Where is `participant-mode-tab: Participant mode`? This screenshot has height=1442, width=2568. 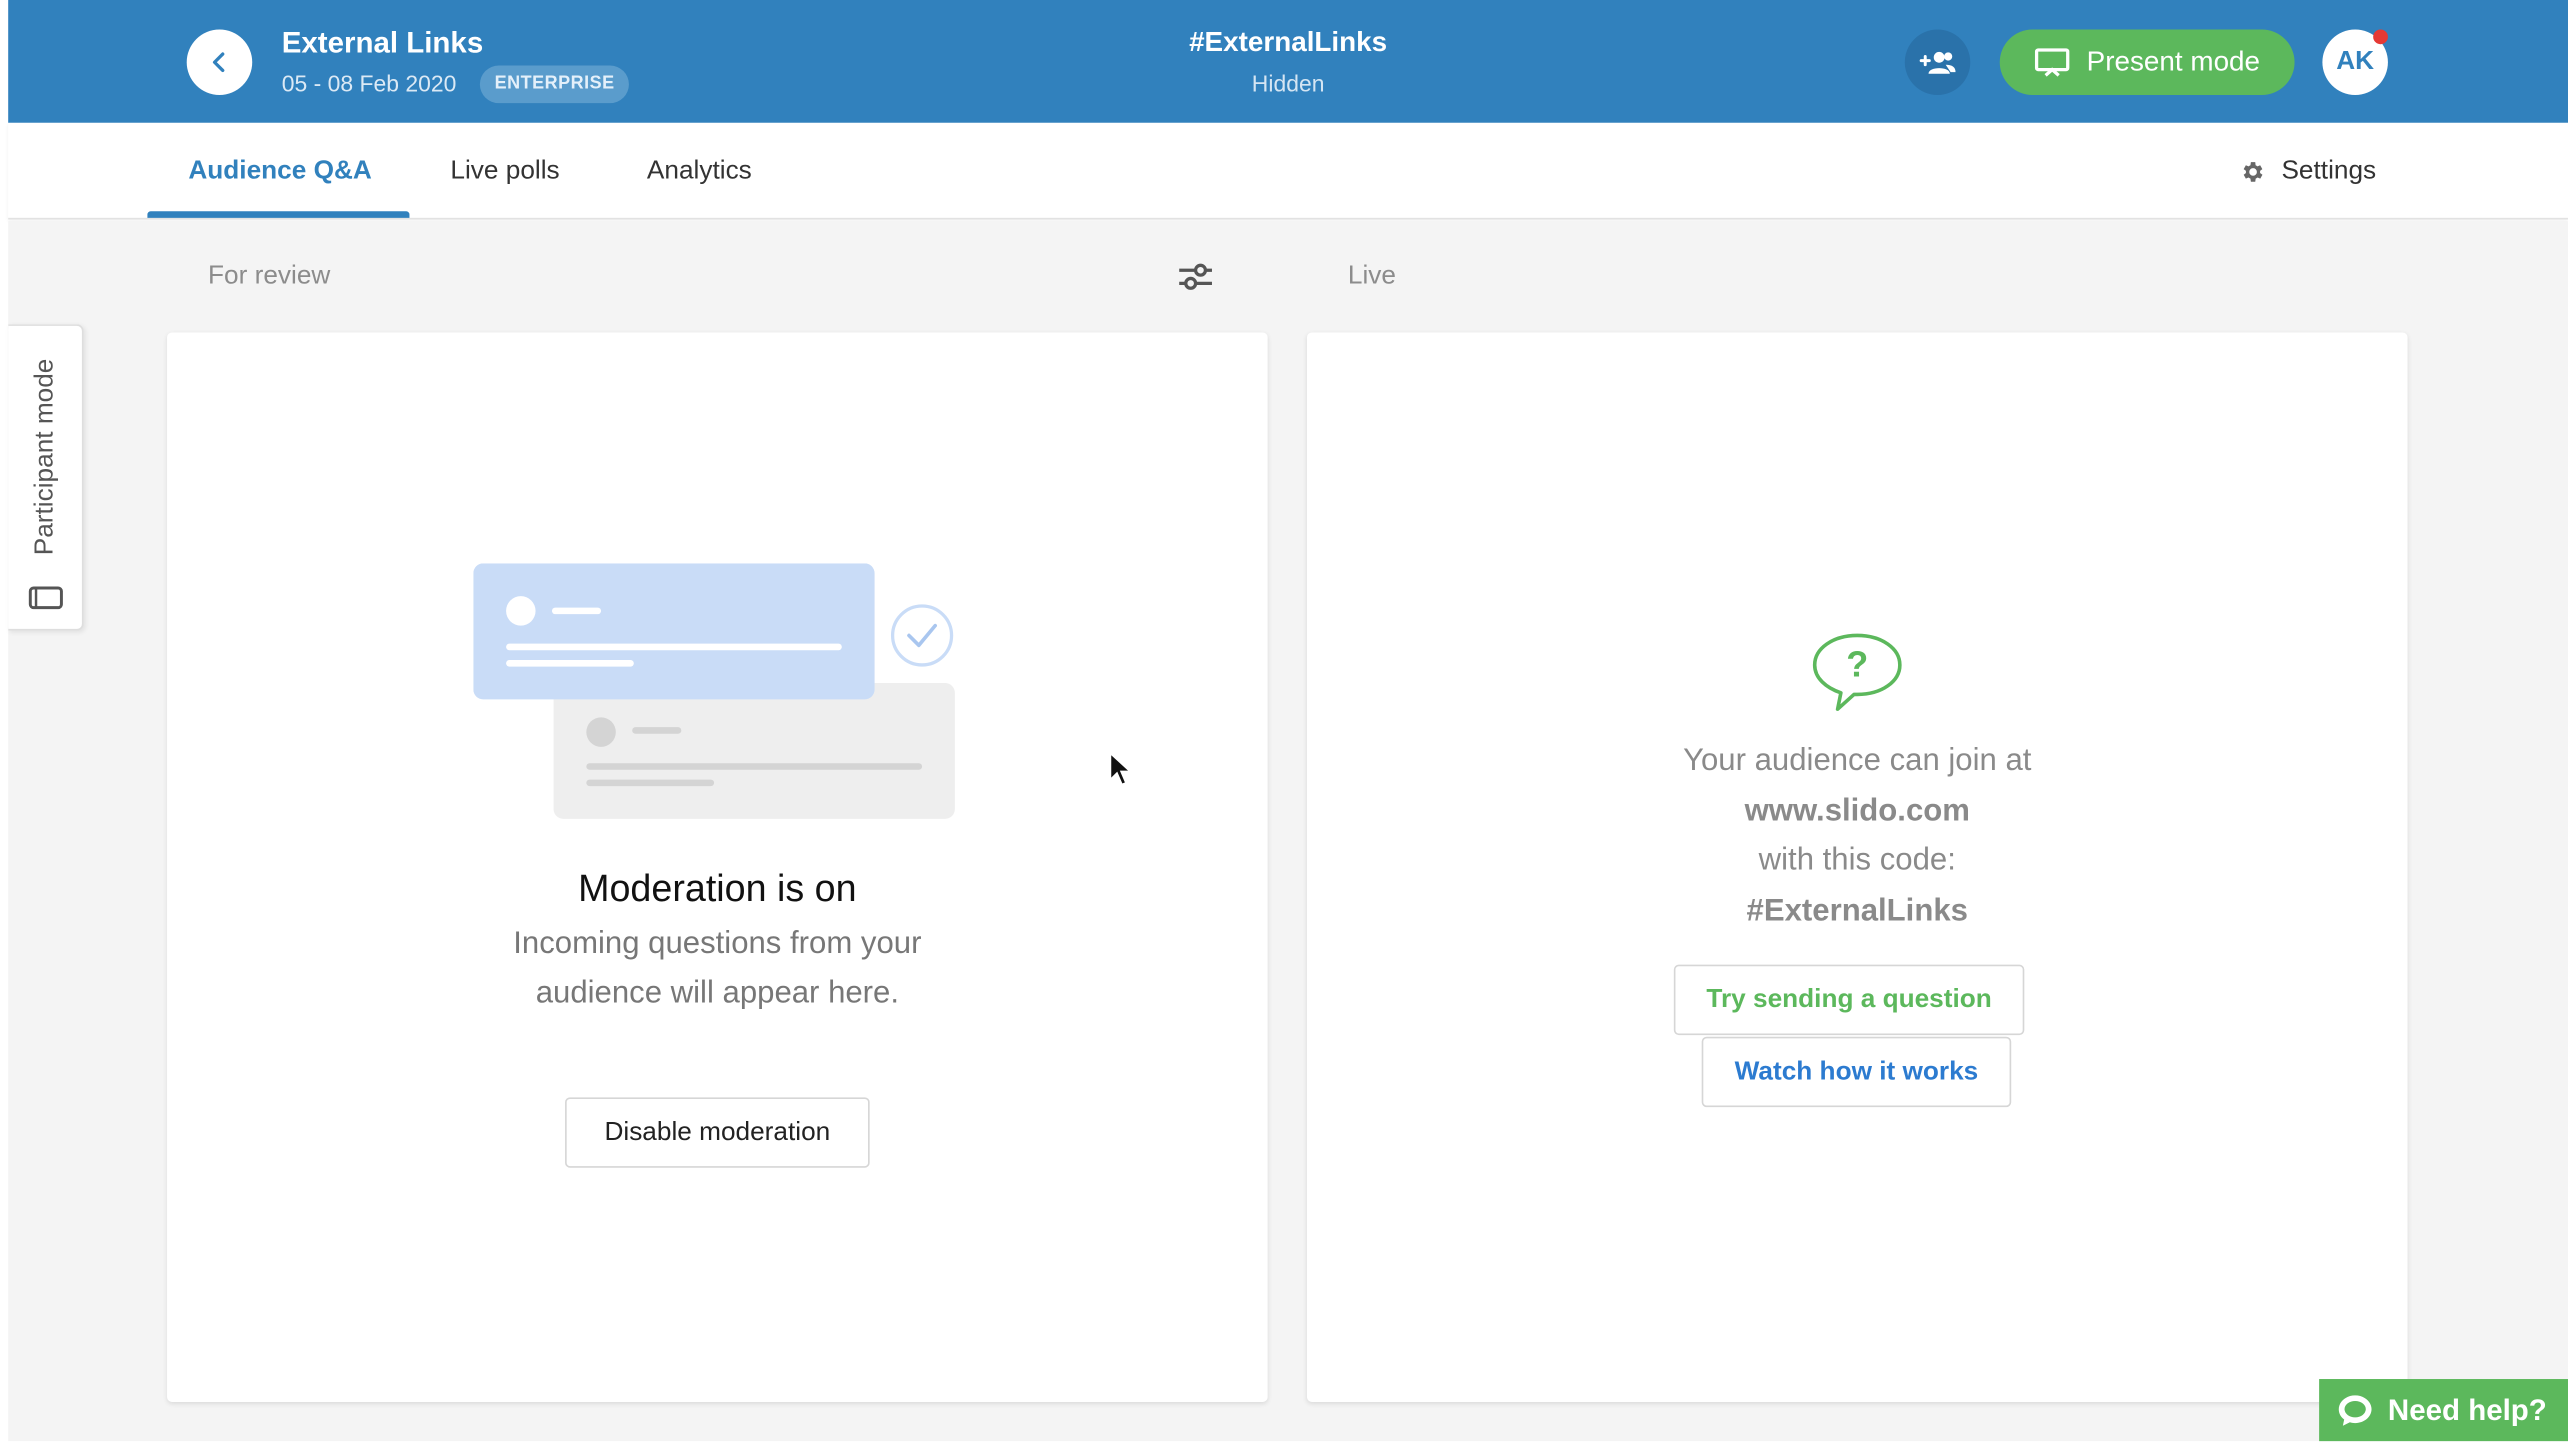
participant-mode-tab: Participant mode is located at coordinates (46, 477).